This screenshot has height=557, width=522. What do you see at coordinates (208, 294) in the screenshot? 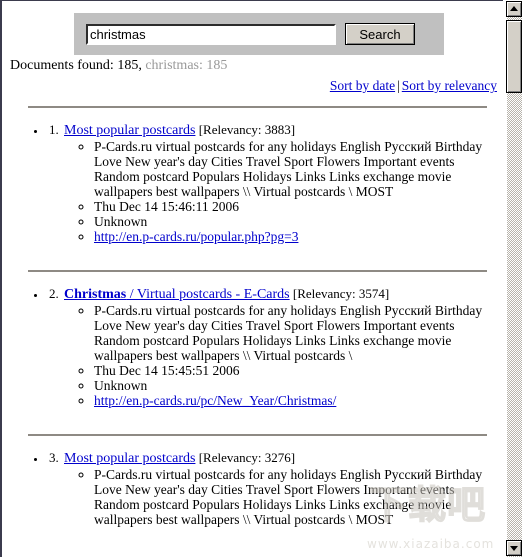
I see `result-title-text-2: / Virtual postcards - E-Cards` at bounding box center [208, 294].